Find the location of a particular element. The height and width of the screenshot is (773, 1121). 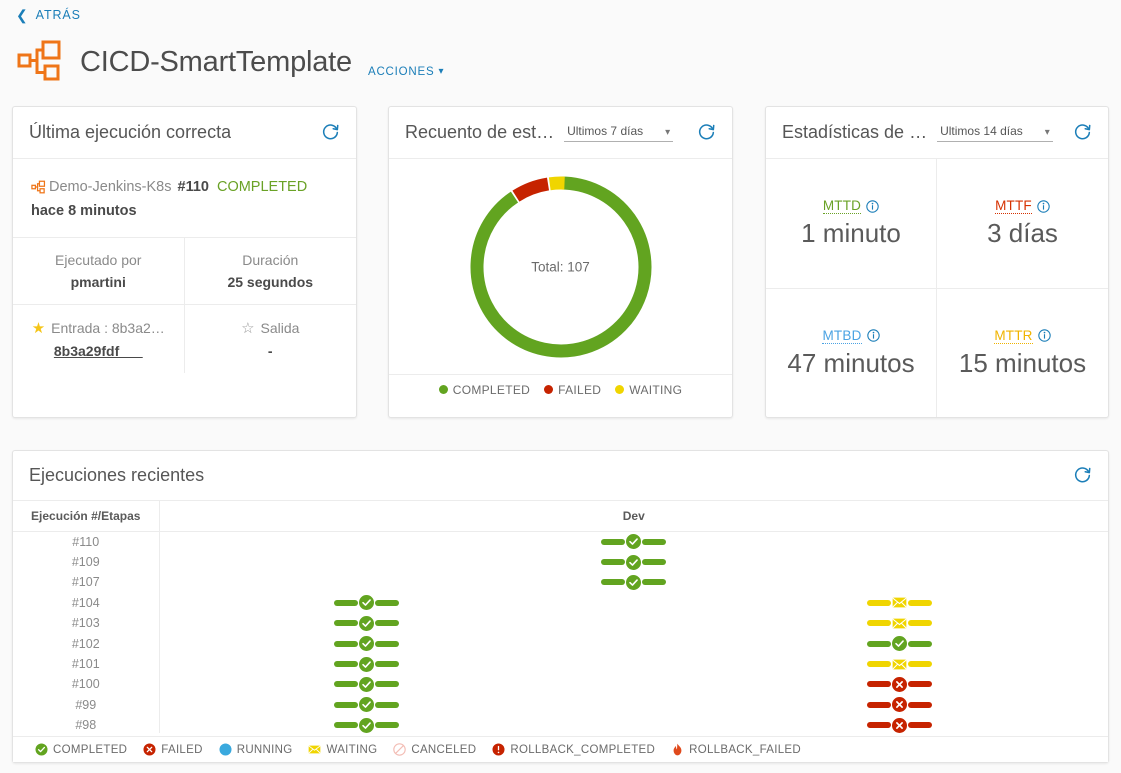

run-number-cell: #107 is located at coordinates (86, 582).